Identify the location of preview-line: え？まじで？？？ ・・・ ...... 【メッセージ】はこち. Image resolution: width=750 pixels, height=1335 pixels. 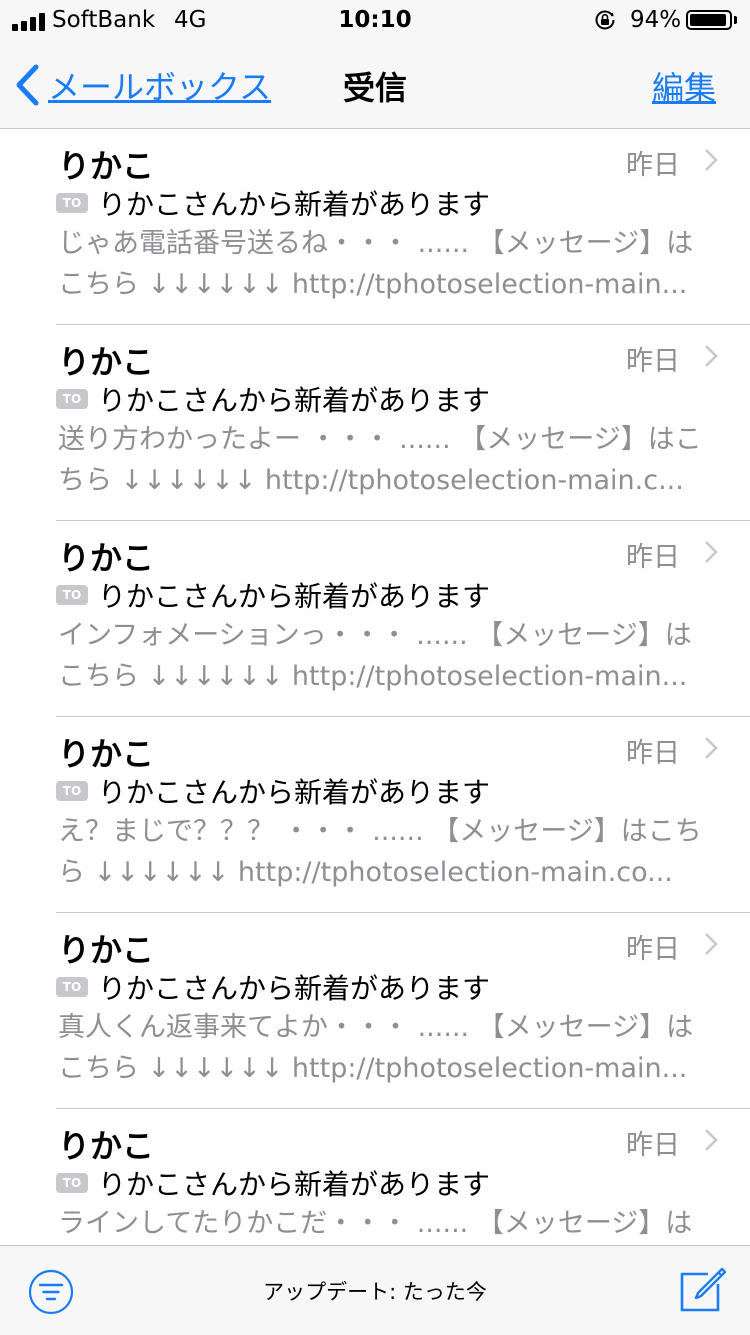
(380, 831).